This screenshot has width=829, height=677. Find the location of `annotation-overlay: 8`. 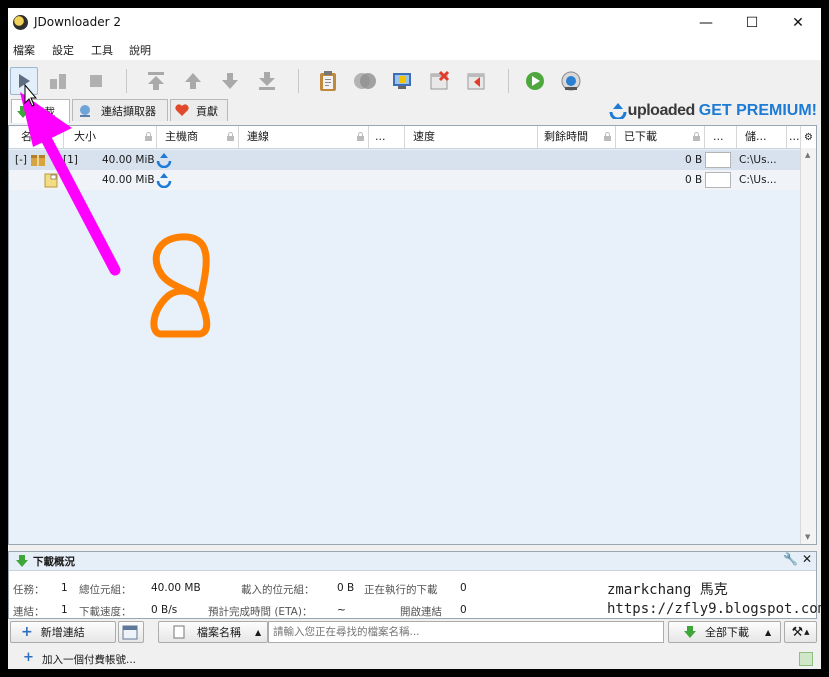

annotation-overlay: 8 is located at coordinates (105, 169).